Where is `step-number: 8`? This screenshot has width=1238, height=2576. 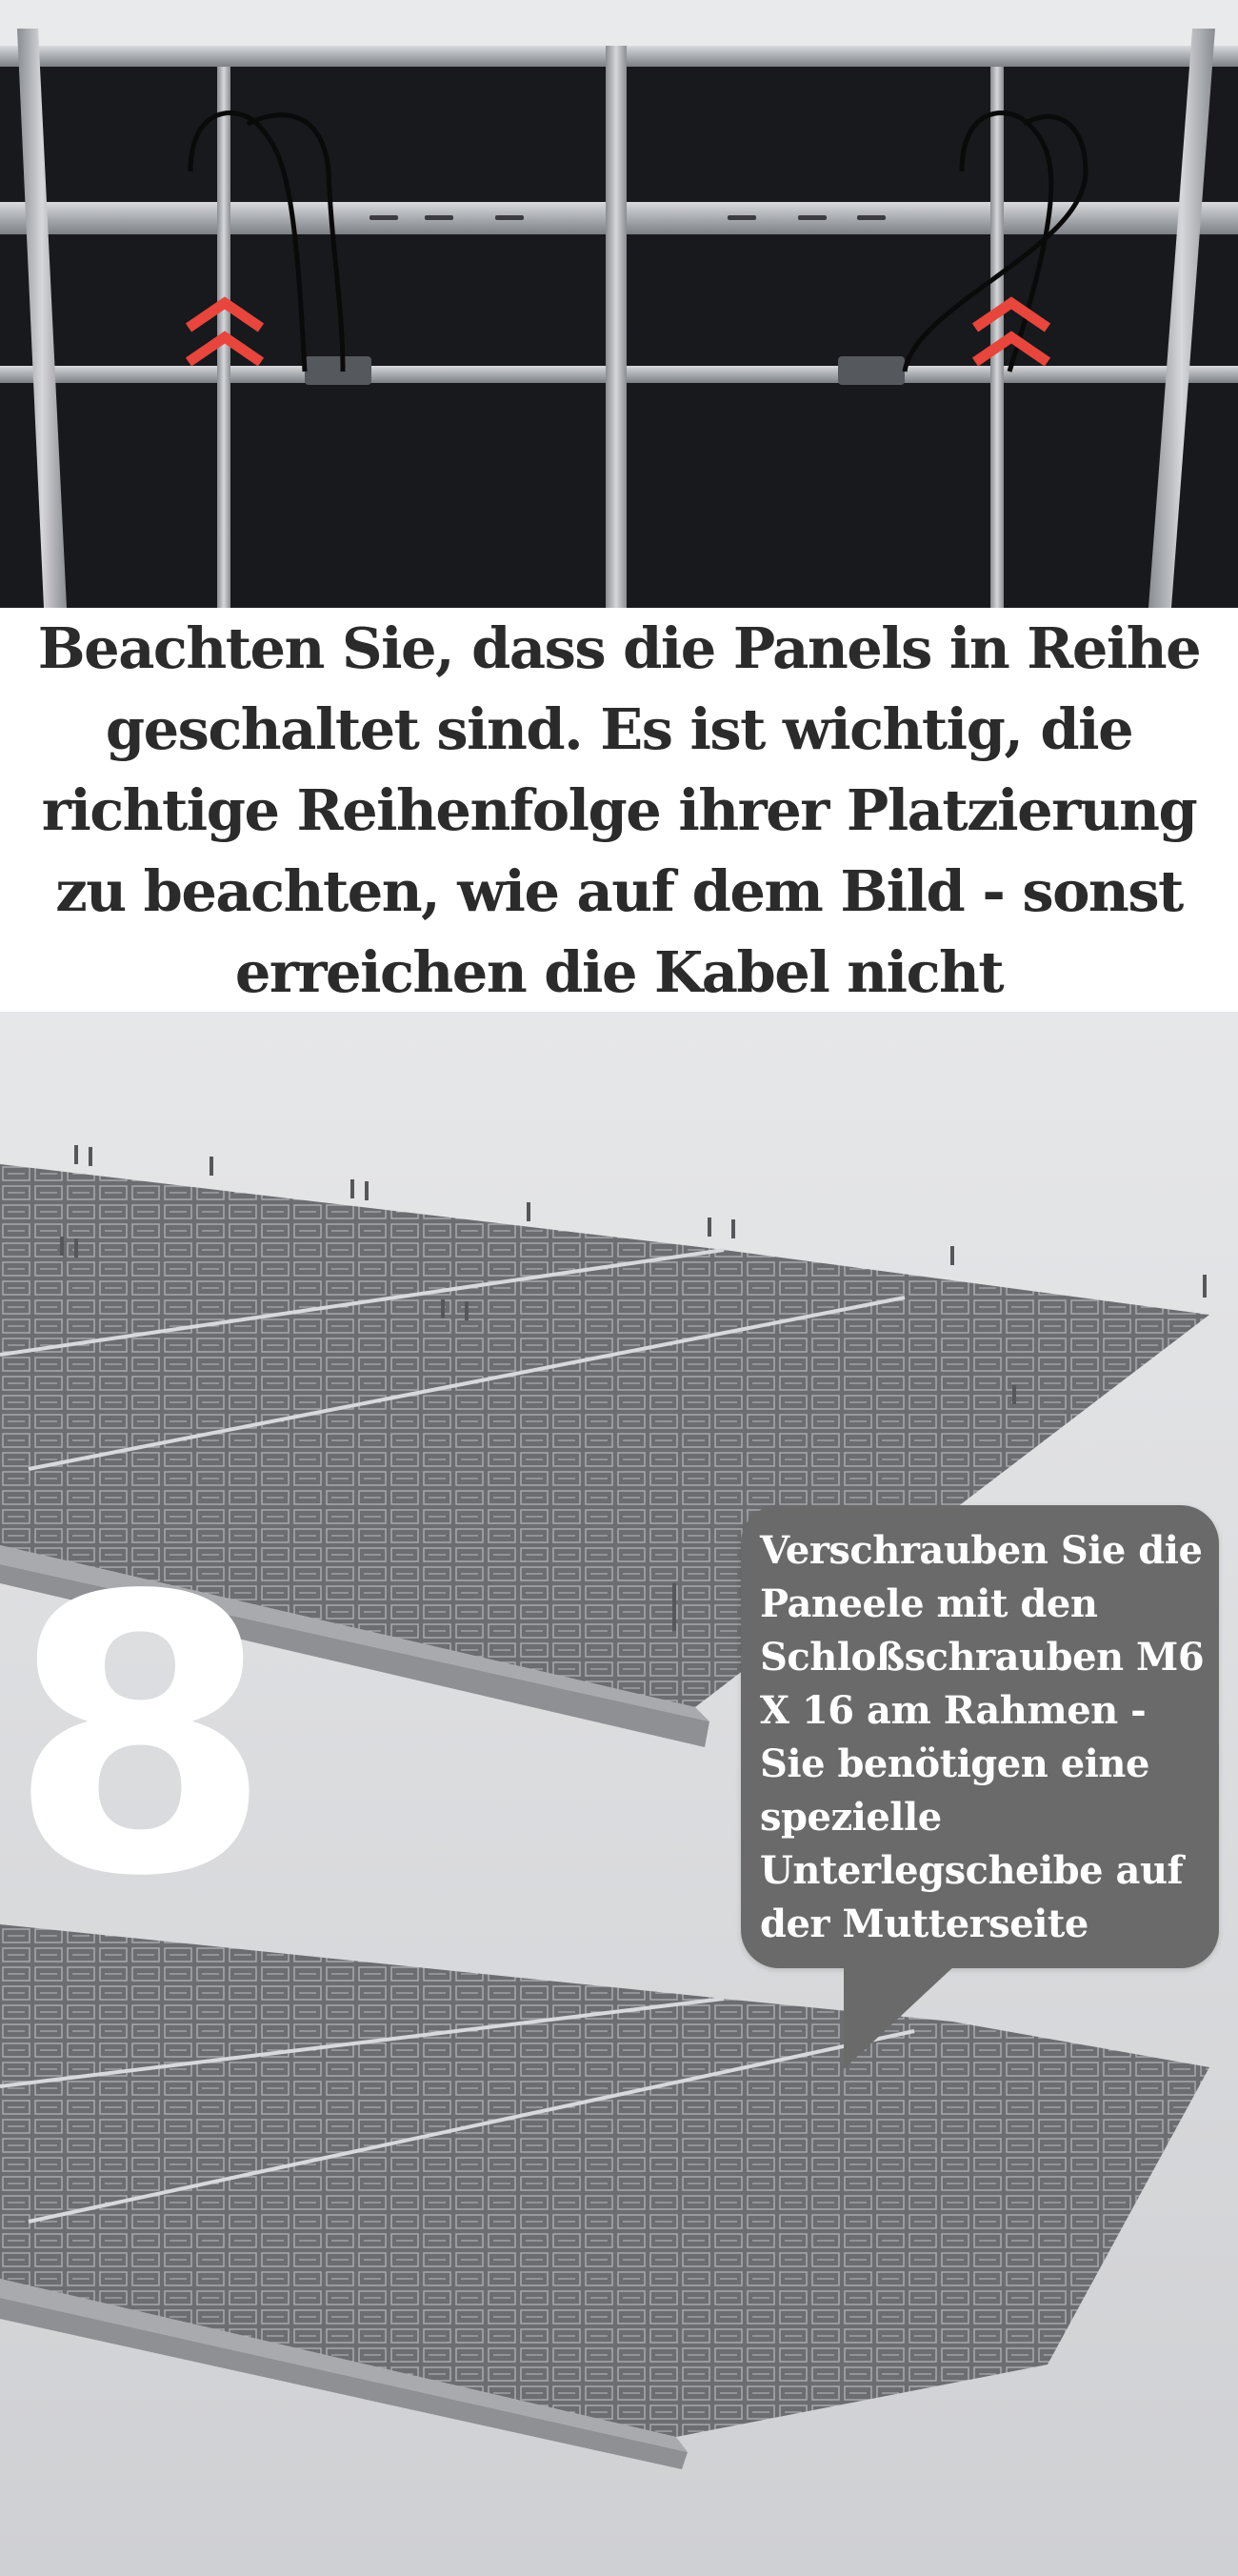 step-number: 8 is located at coordinates (140, 1739).